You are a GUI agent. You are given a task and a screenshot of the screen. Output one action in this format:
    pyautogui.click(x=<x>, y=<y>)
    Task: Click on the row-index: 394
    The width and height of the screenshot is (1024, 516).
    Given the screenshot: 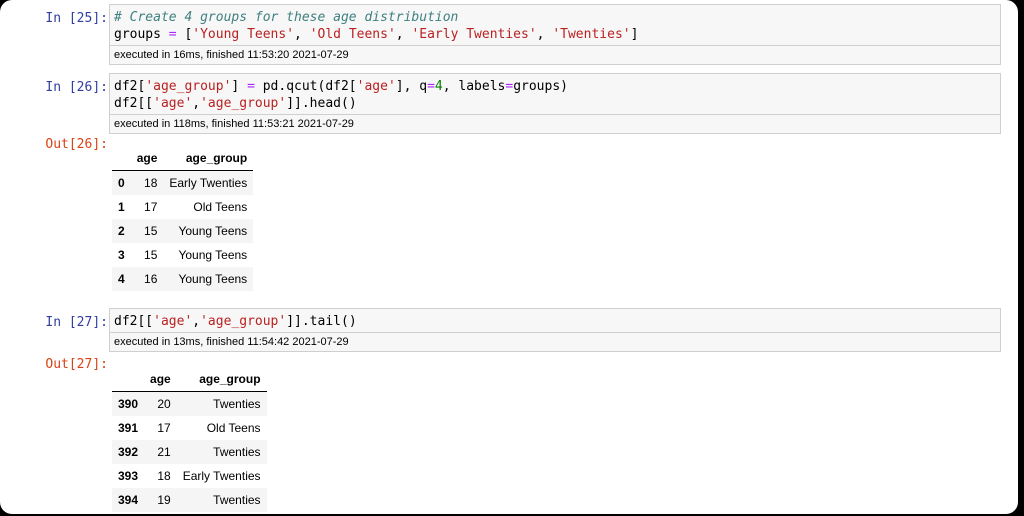 What is the action you would take?
    pyautogui.click(x=128, y=500)
    